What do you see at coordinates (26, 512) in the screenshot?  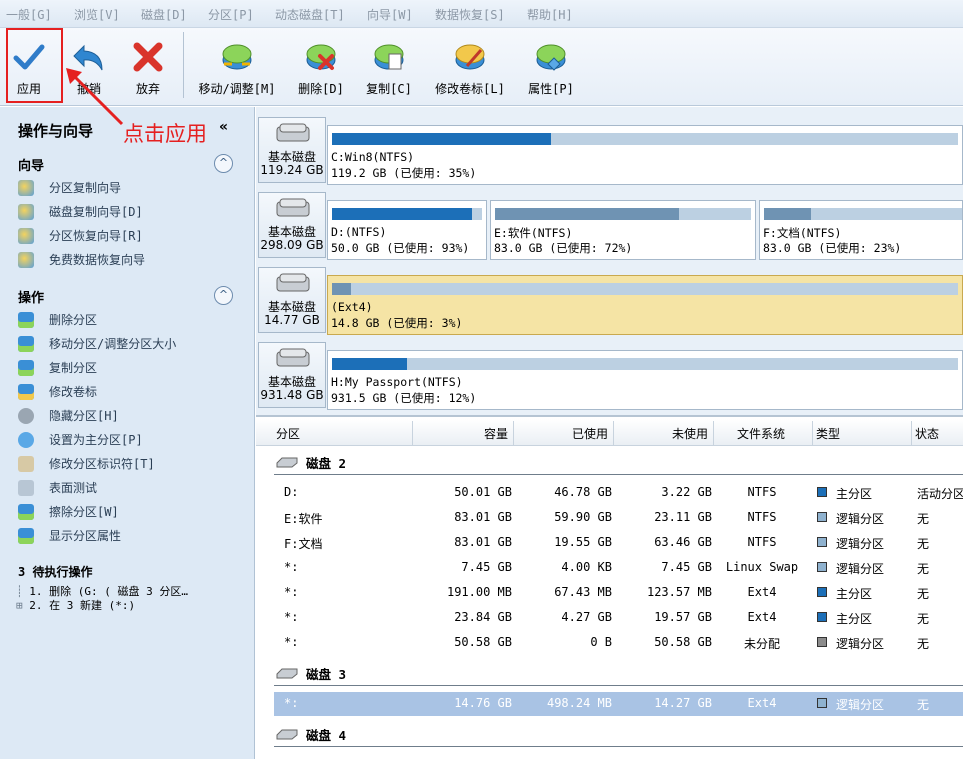 I see `wipe-partition-icon` at bounding box center [26, 512].